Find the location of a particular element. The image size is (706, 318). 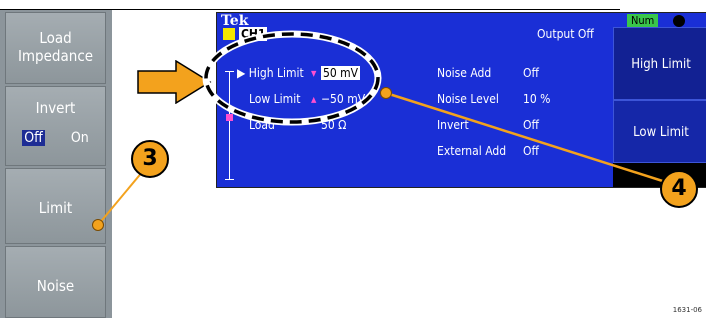

figure-id: 1631-06 is located at coordinates (687, 310).